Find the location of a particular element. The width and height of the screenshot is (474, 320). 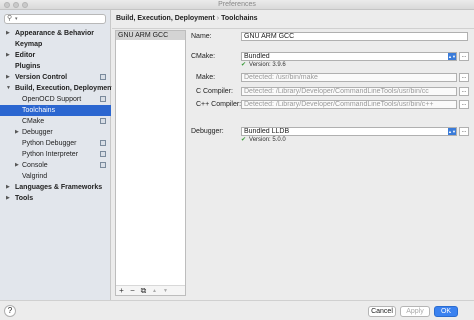

sidebar-item-languages-frameworks: ▶ Languages & Frameworks is located at coordinates (55, 187).